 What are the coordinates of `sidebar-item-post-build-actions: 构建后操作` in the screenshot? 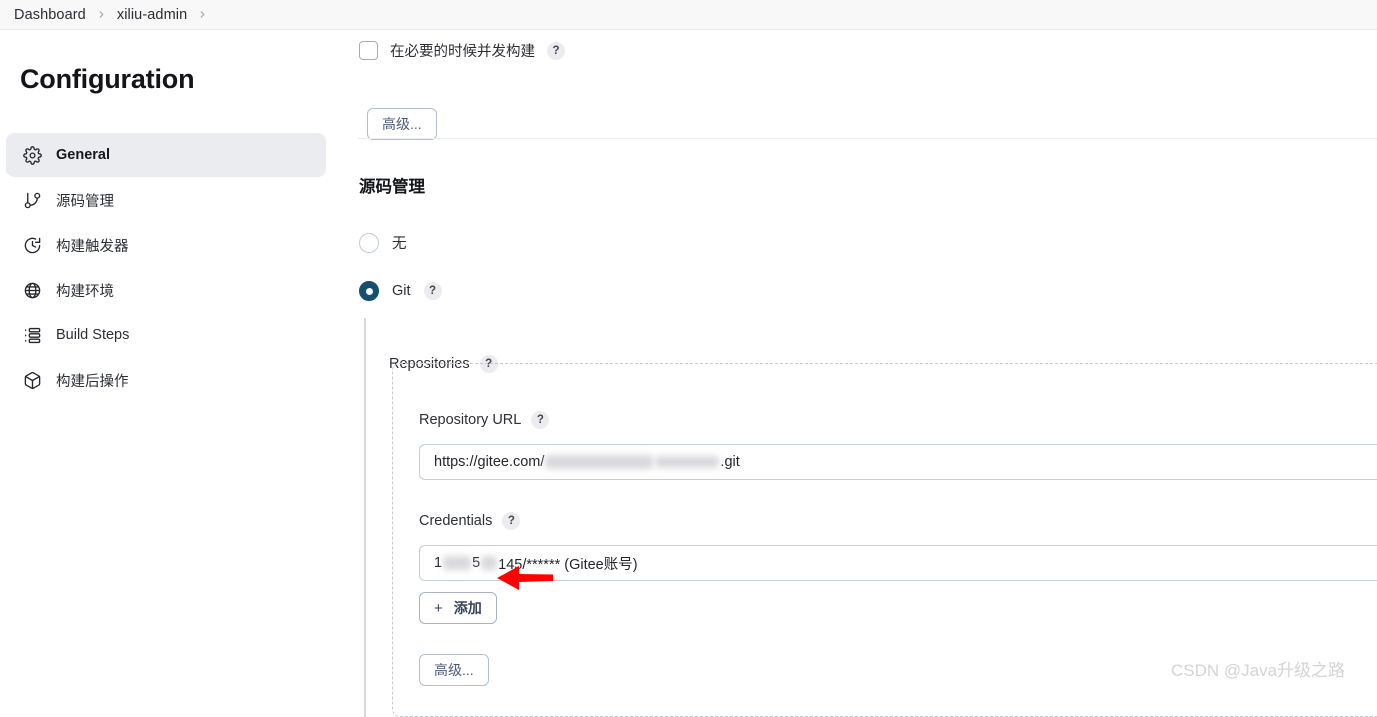 It's located at (166, 380).